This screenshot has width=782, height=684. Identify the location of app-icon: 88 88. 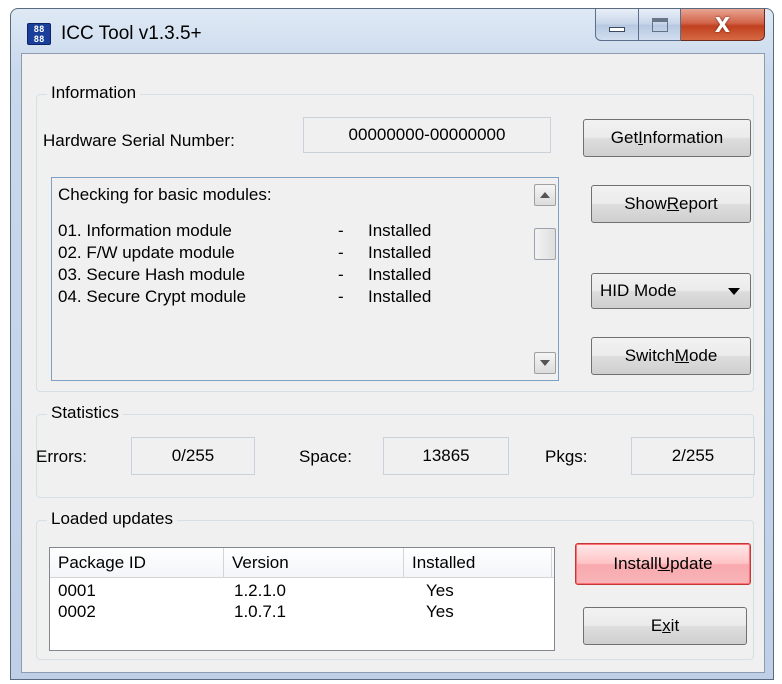
(39, 34).